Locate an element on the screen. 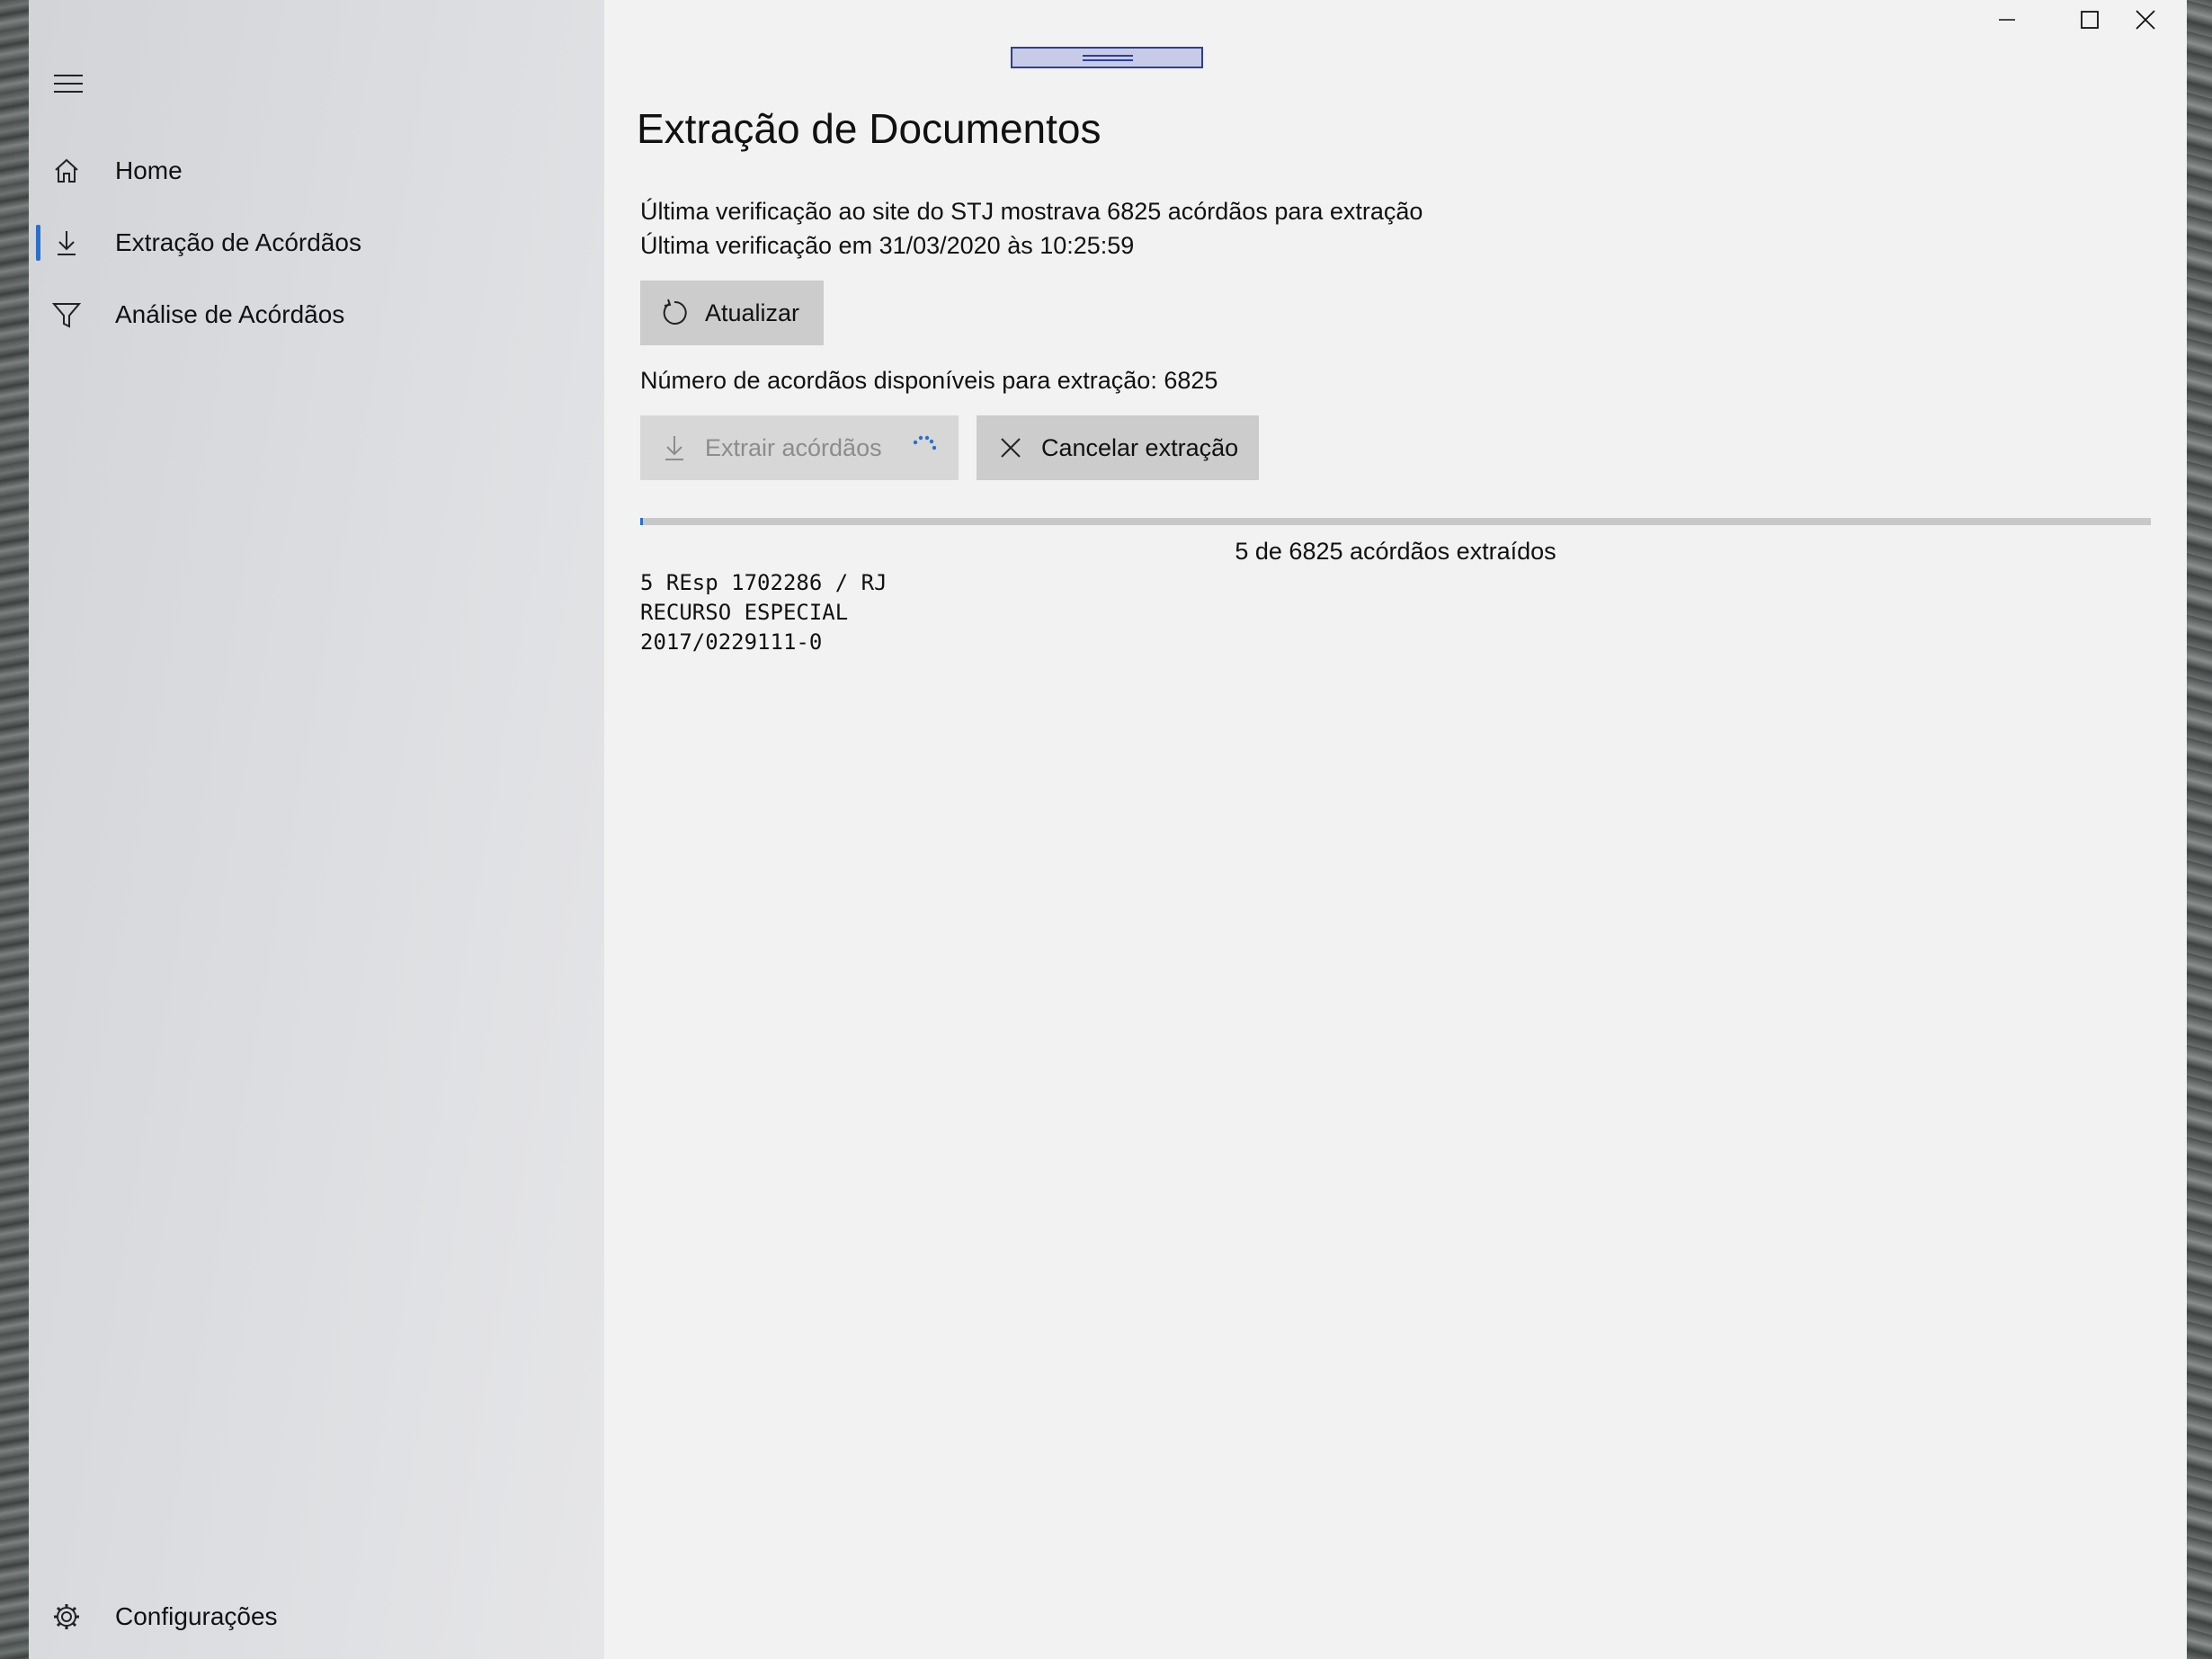  sidebar-item-extracao: Extração de Acórdãos is located at coordinates (316, 242).